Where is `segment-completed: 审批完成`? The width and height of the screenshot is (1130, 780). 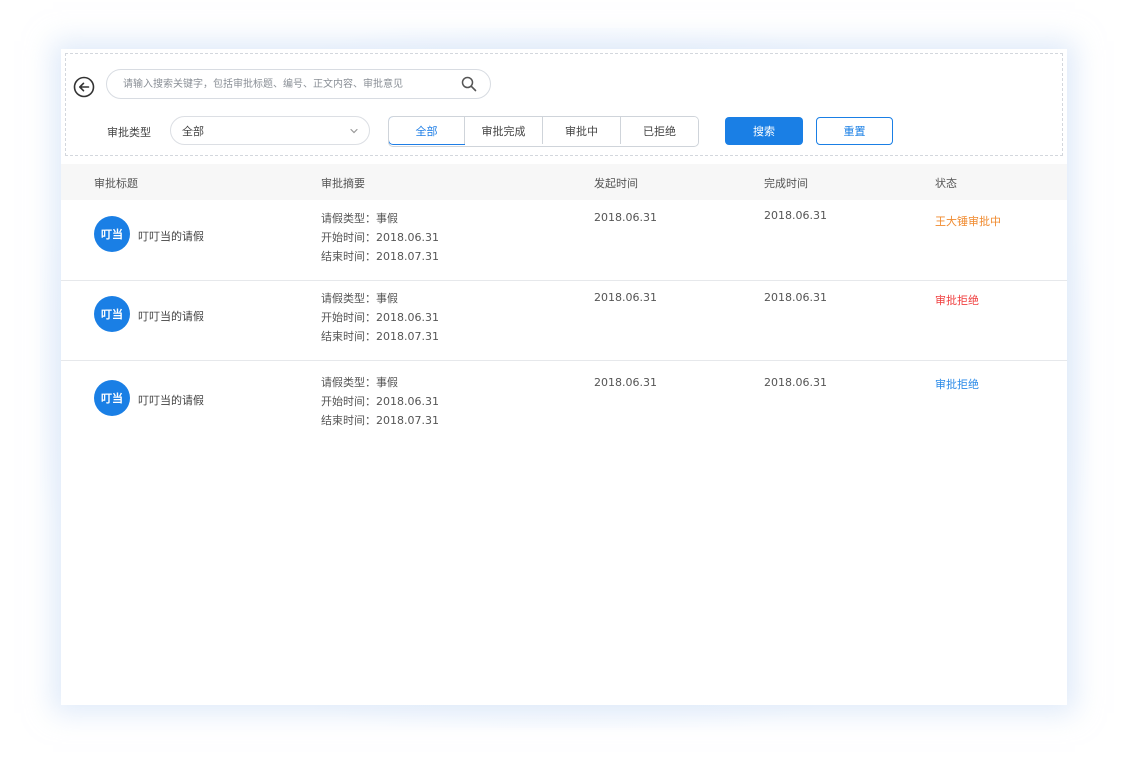
segment-completed: 审批完成 is located at coordinates (503, 130).